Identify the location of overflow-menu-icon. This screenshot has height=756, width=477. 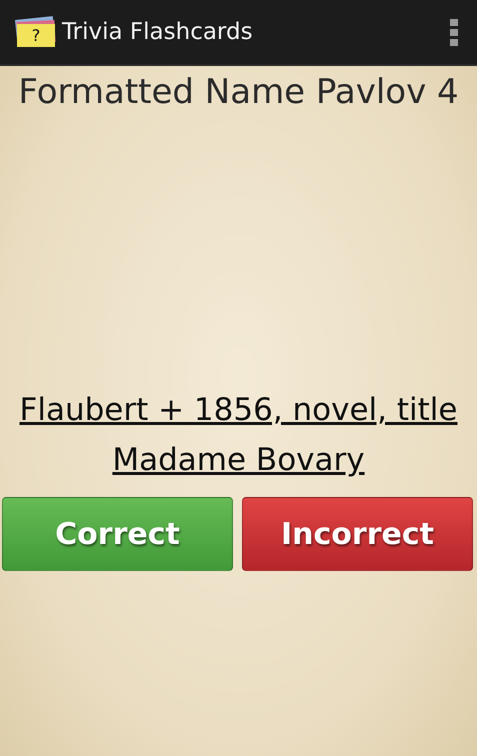
(454, 32).